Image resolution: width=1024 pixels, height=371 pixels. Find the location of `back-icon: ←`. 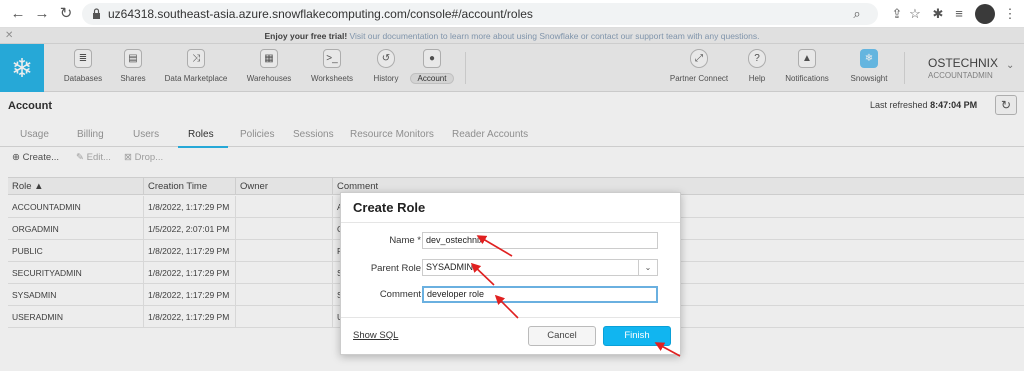

back-icon: ← is located at coordinates (18, 14).